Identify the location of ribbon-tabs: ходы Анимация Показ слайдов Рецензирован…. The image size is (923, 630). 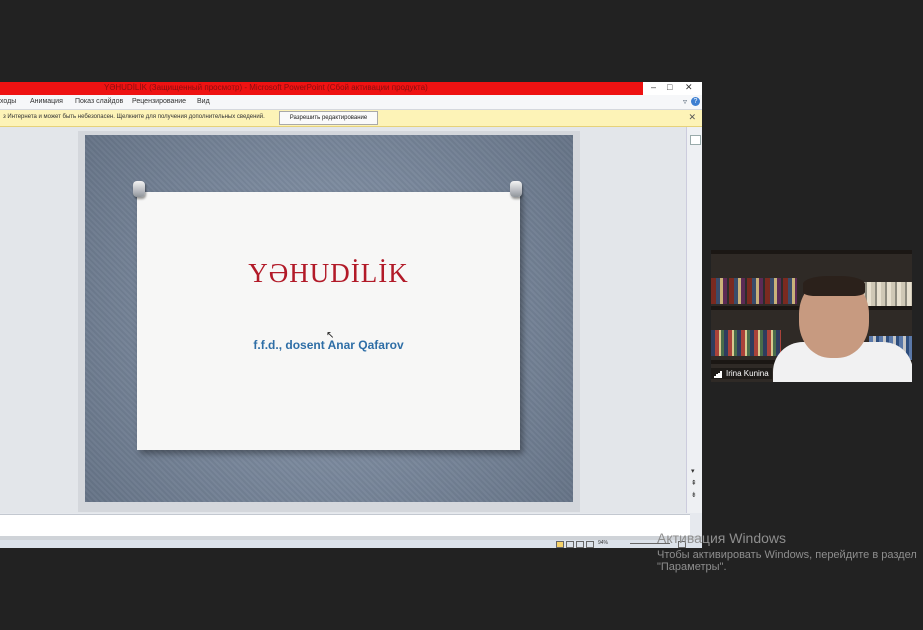
(351, 102).